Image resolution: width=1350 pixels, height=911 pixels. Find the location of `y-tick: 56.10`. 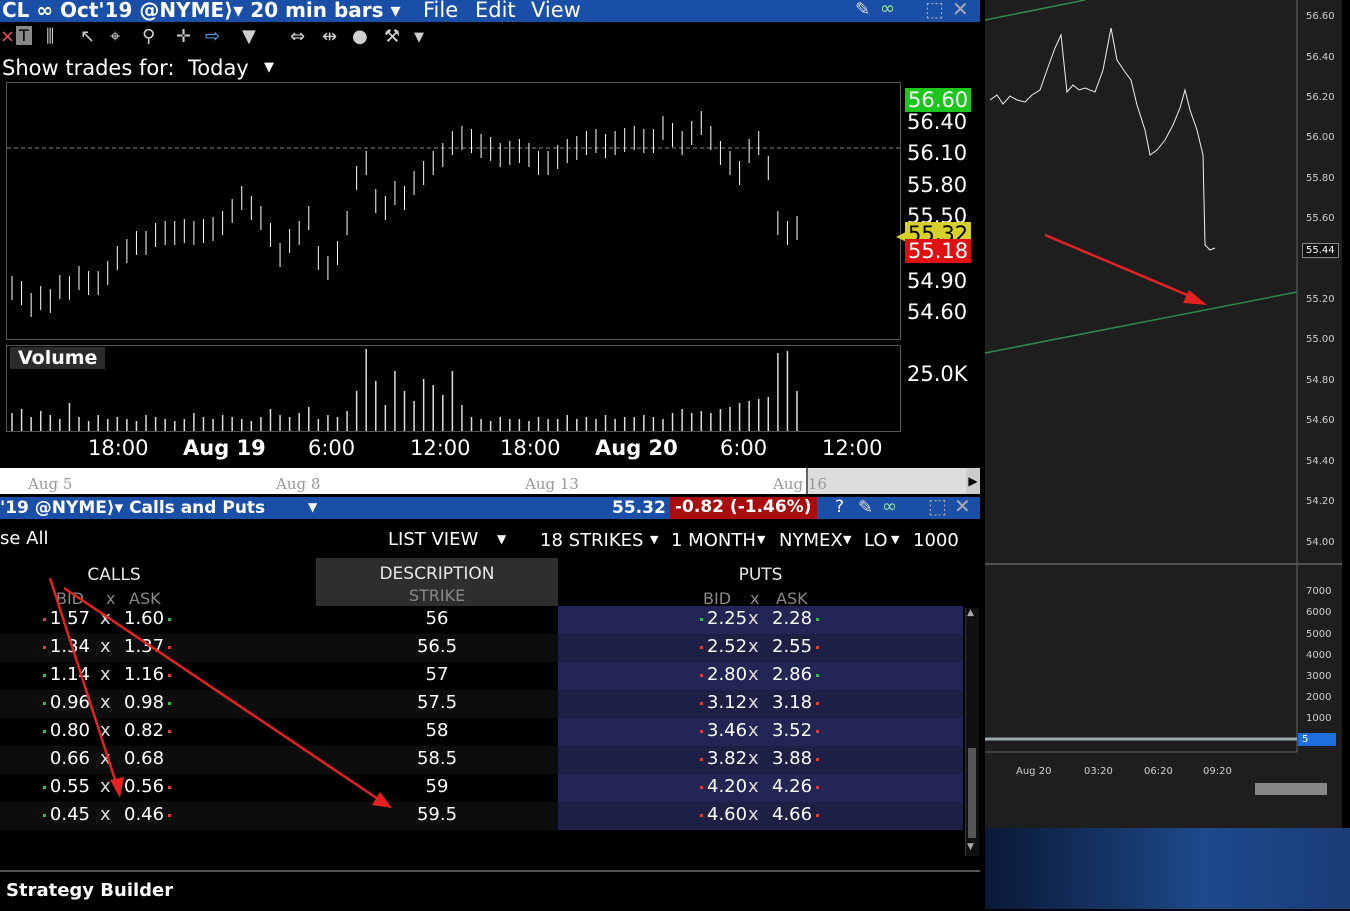

y-tick: 56.10 is located at coordinates (937, 153).